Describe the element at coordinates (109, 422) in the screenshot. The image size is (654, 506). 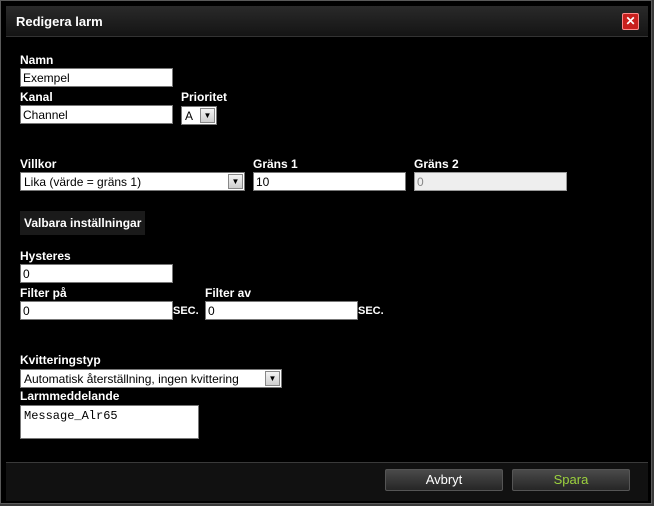
I see `message-textarea: Message_Alr65` at that location.